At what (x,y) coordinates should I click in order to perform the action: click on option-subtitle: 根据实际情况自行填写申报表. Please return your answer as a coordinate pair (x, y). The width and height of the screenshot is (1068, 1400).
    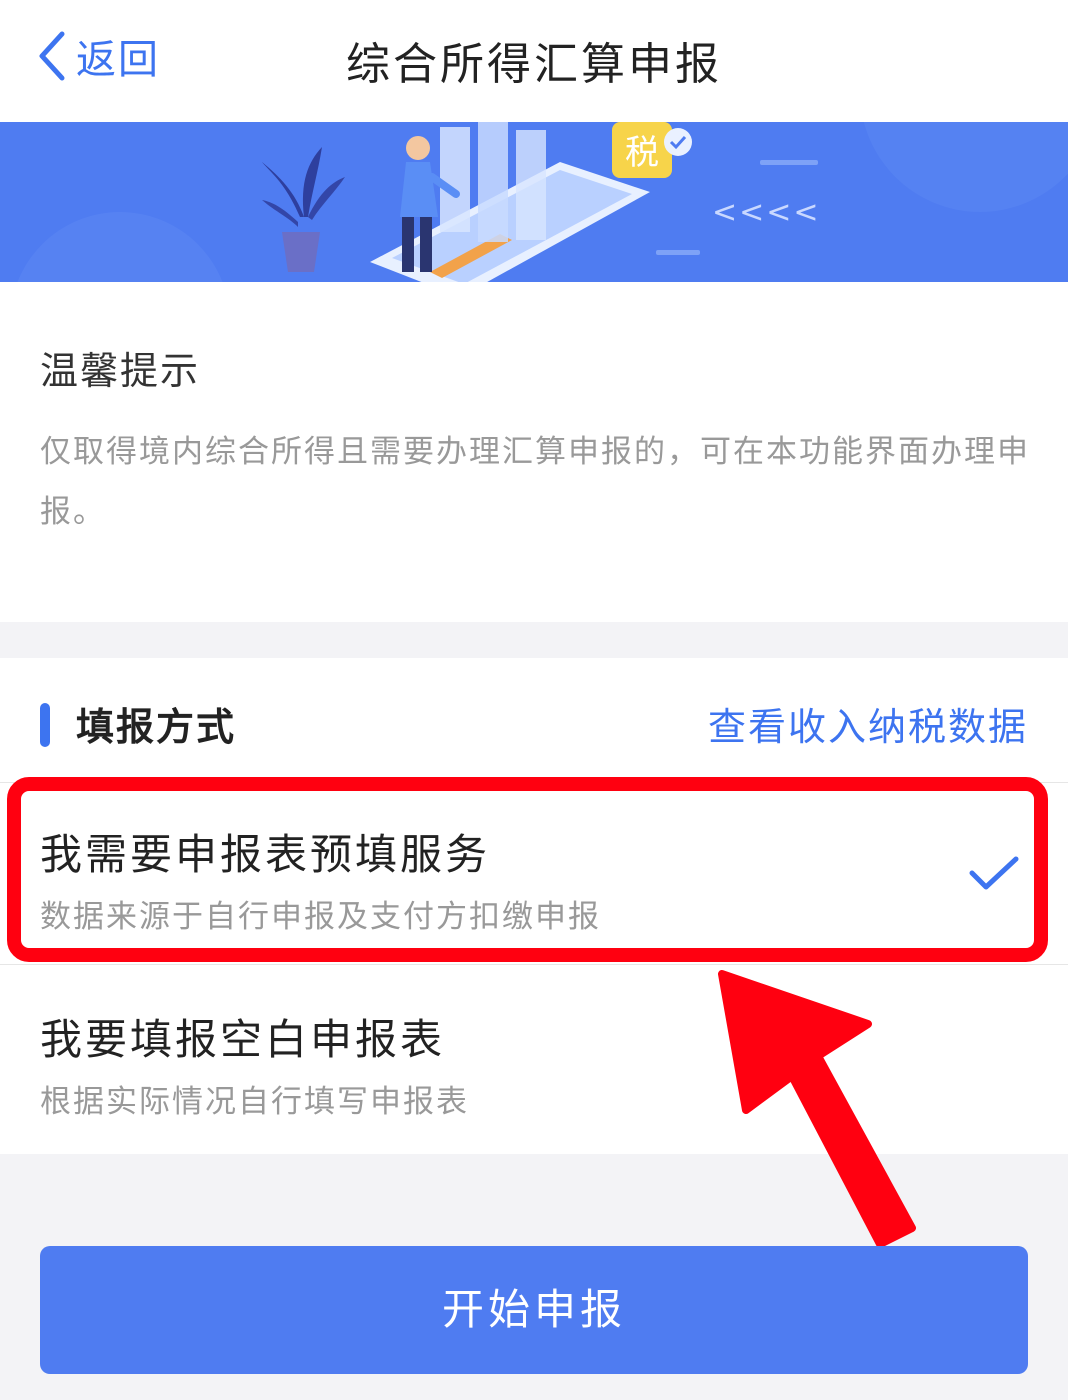
    Looking at the image, I should click on (254, 1102).